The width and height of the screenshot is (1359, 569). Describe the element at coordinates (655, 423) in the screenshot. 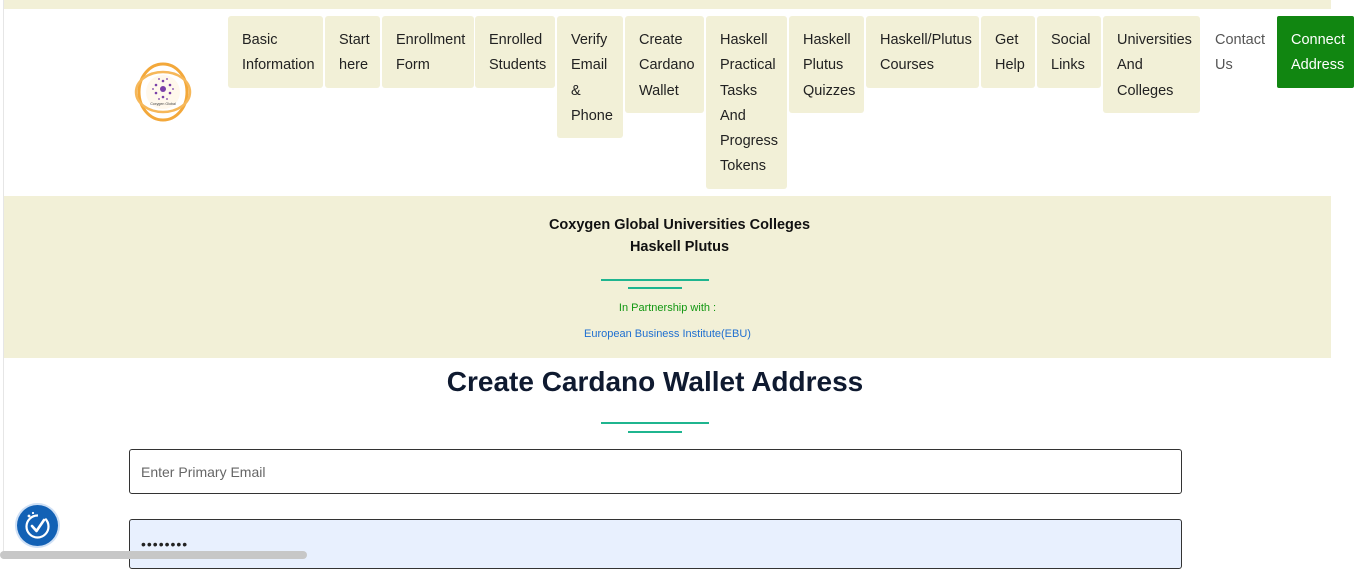

I see `heading-divider-long` at that location.